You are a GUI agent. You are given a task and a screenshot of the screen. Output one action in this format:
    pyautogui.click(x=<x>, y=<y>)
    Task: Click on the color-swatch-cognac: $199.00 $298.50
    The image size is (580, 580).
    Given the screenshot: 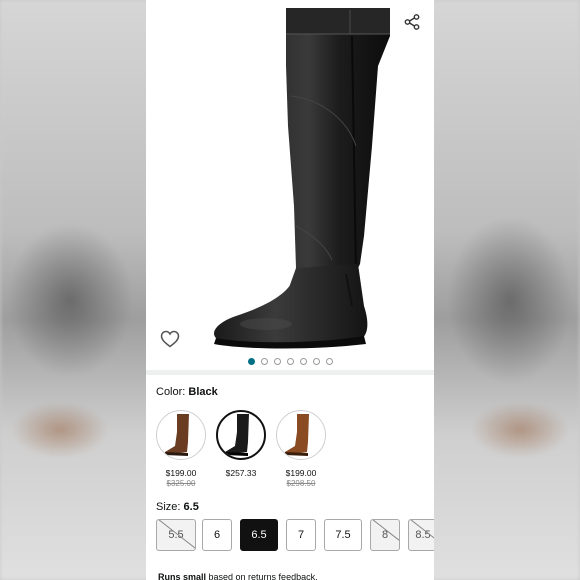 What is the action you would take?
    pyautogui.click(x=301, y=449)
    